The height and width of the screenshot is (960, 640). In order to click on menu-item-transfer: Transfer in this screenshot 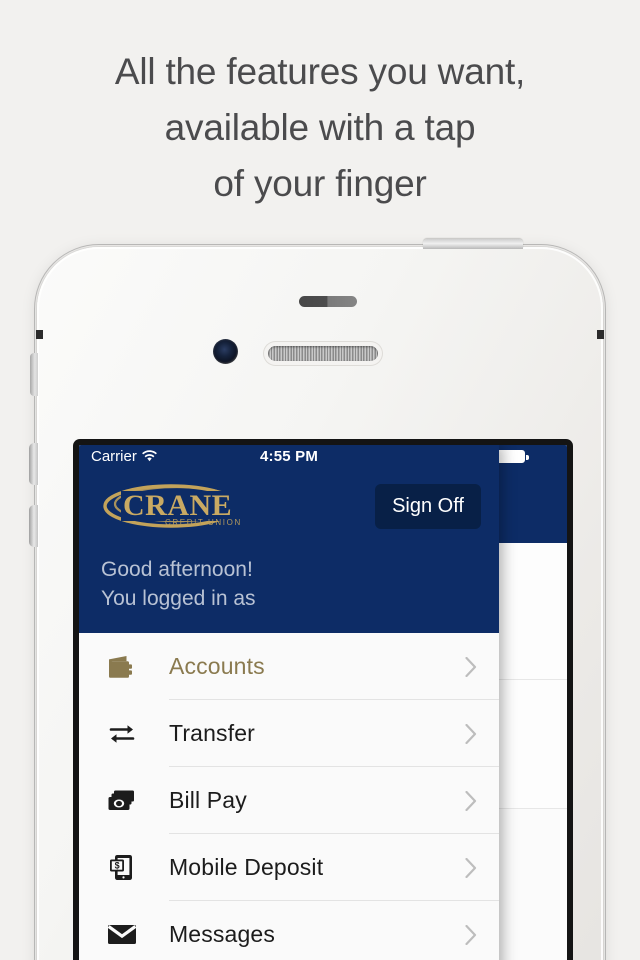, I will do `click(289, 733)`.